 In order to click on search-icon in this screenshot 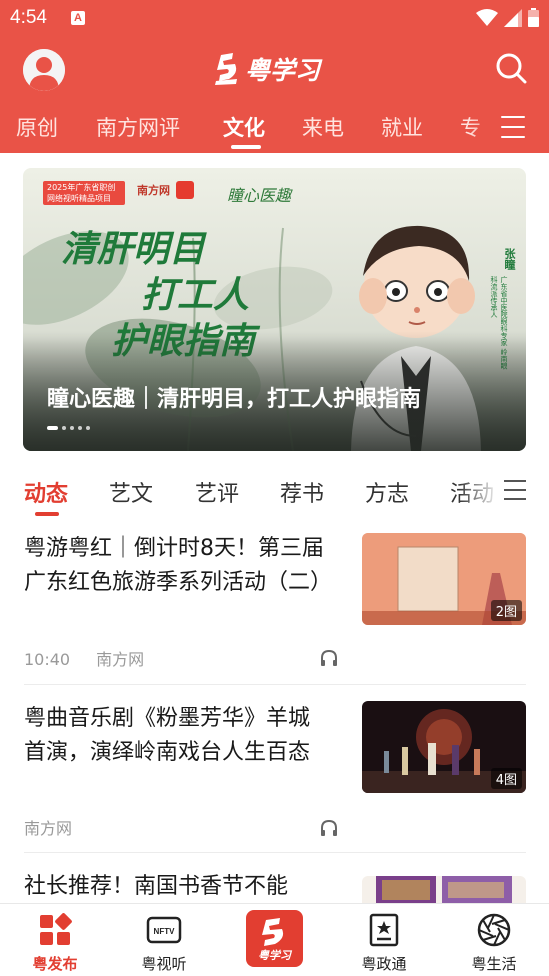, I will do `click(511, 68)`.